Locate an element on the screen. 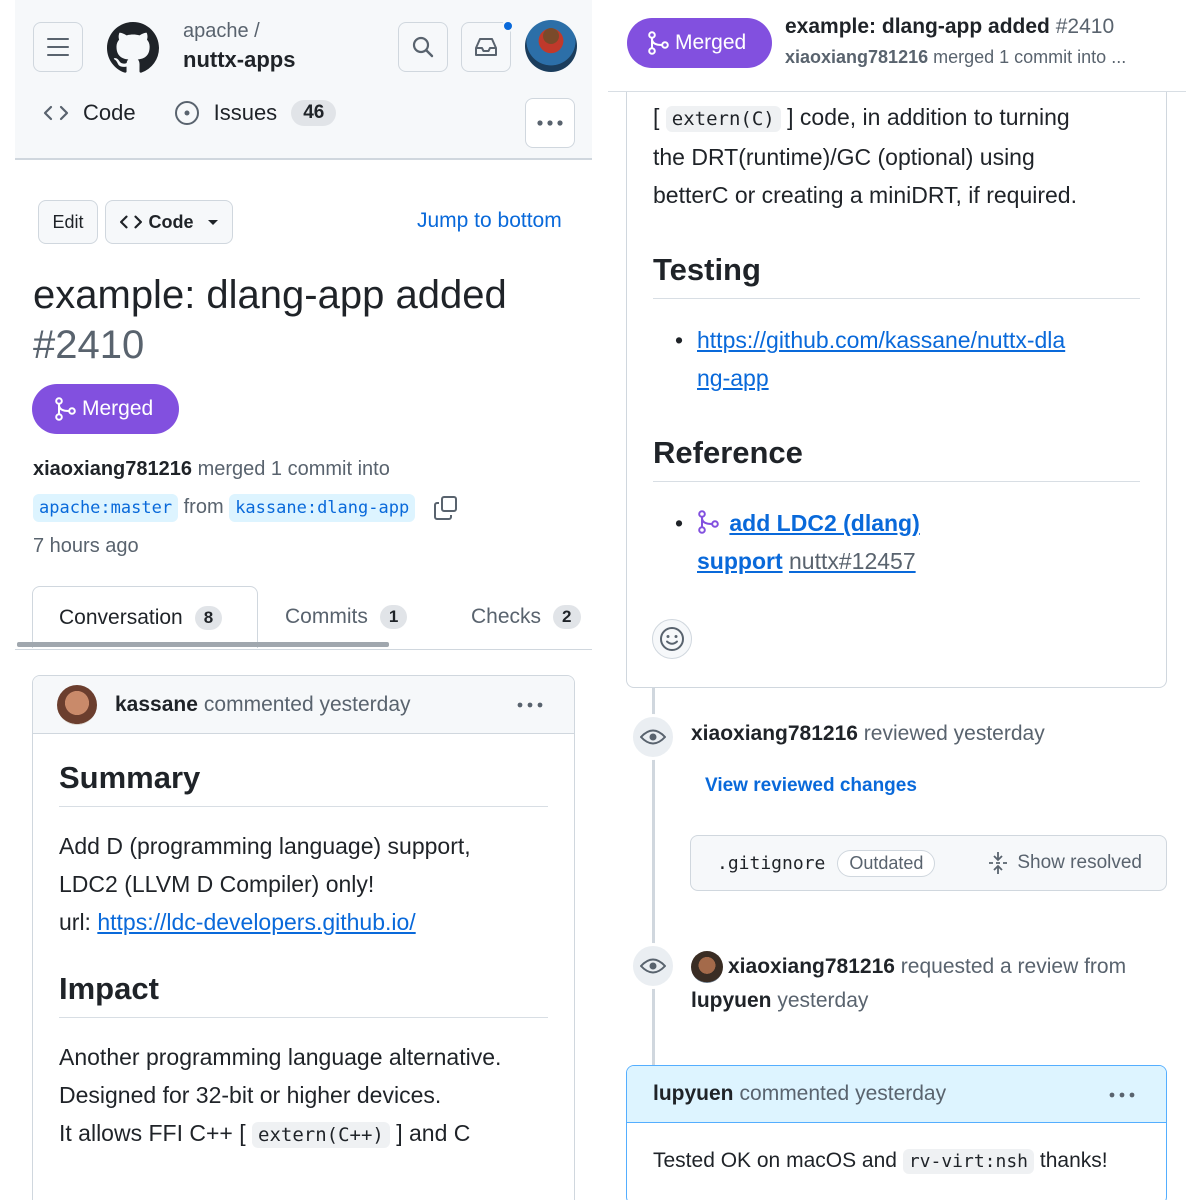 The height and width of the screenshot is (1200, 1200). smiley-icon is located at coordinates (672, 639).